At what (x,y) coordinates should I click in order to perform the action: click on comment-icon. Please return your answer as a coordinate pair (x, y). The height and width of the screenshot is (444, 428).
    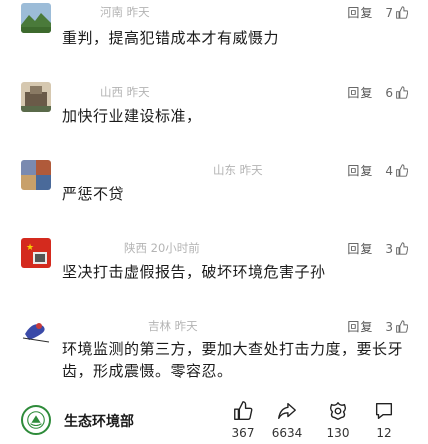
    Looking at the image, I should click on (384, 411).